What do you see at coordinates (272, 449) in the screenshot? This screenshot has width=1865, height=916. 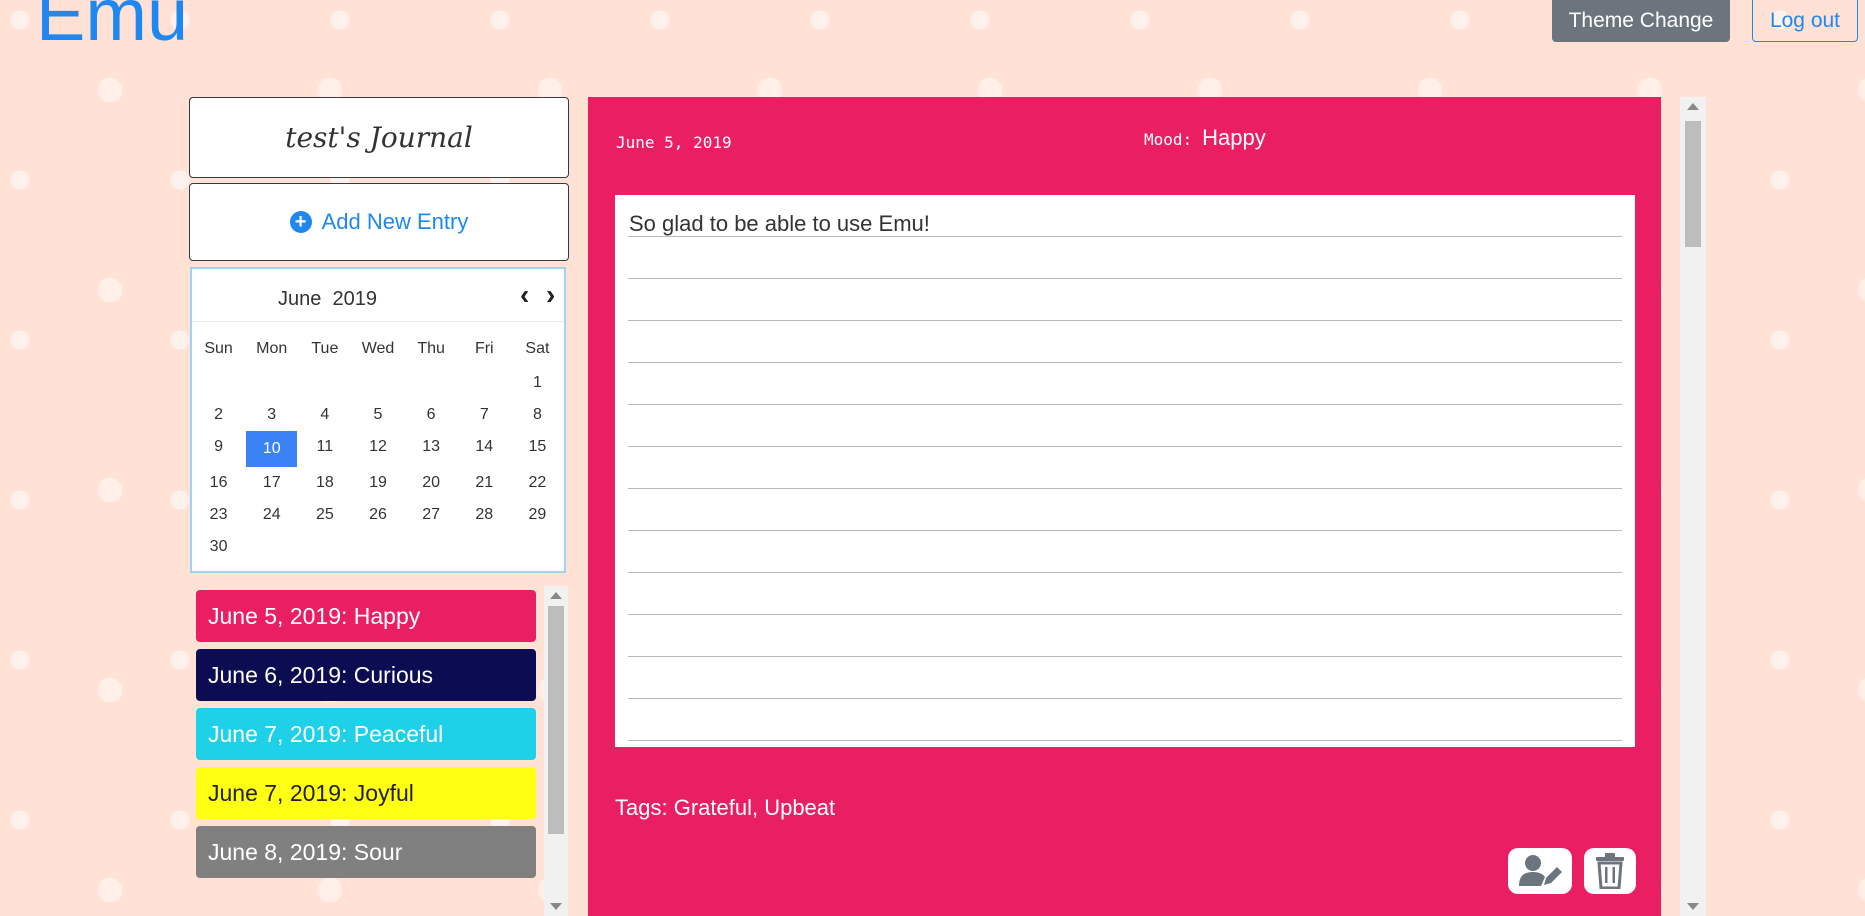 I see `calendar-day: 10` at bounding box center [272, 449].